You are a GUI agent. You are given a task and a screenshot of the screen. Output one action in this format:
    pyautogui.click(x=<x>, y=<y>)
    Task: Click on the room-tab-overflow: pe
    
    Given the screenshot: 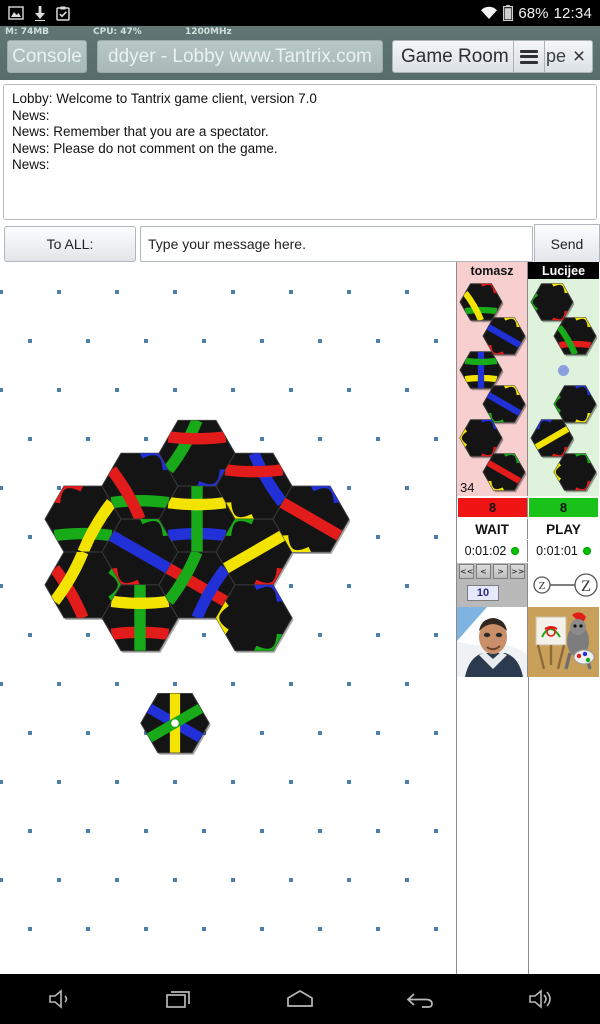 What is the action you would take?
    pyautogui.click(x=556, y=56)
    